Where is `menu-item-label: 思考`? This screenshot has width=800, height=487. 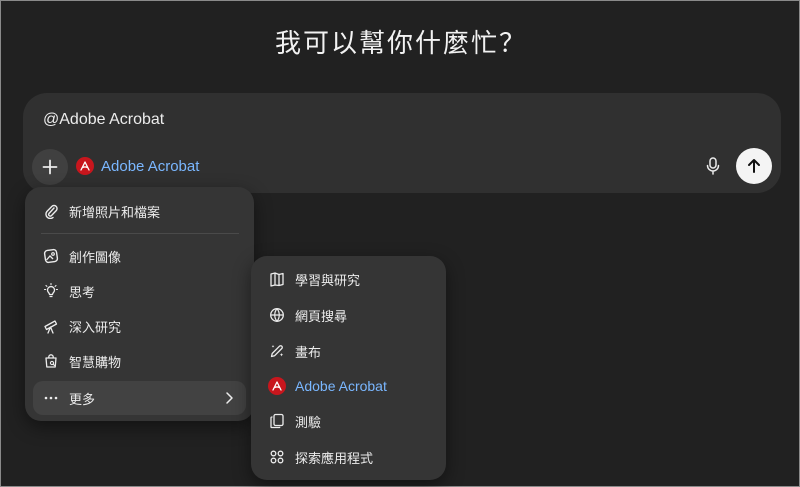
menu-item-label: 思考 is located at coordinates (82, 293).